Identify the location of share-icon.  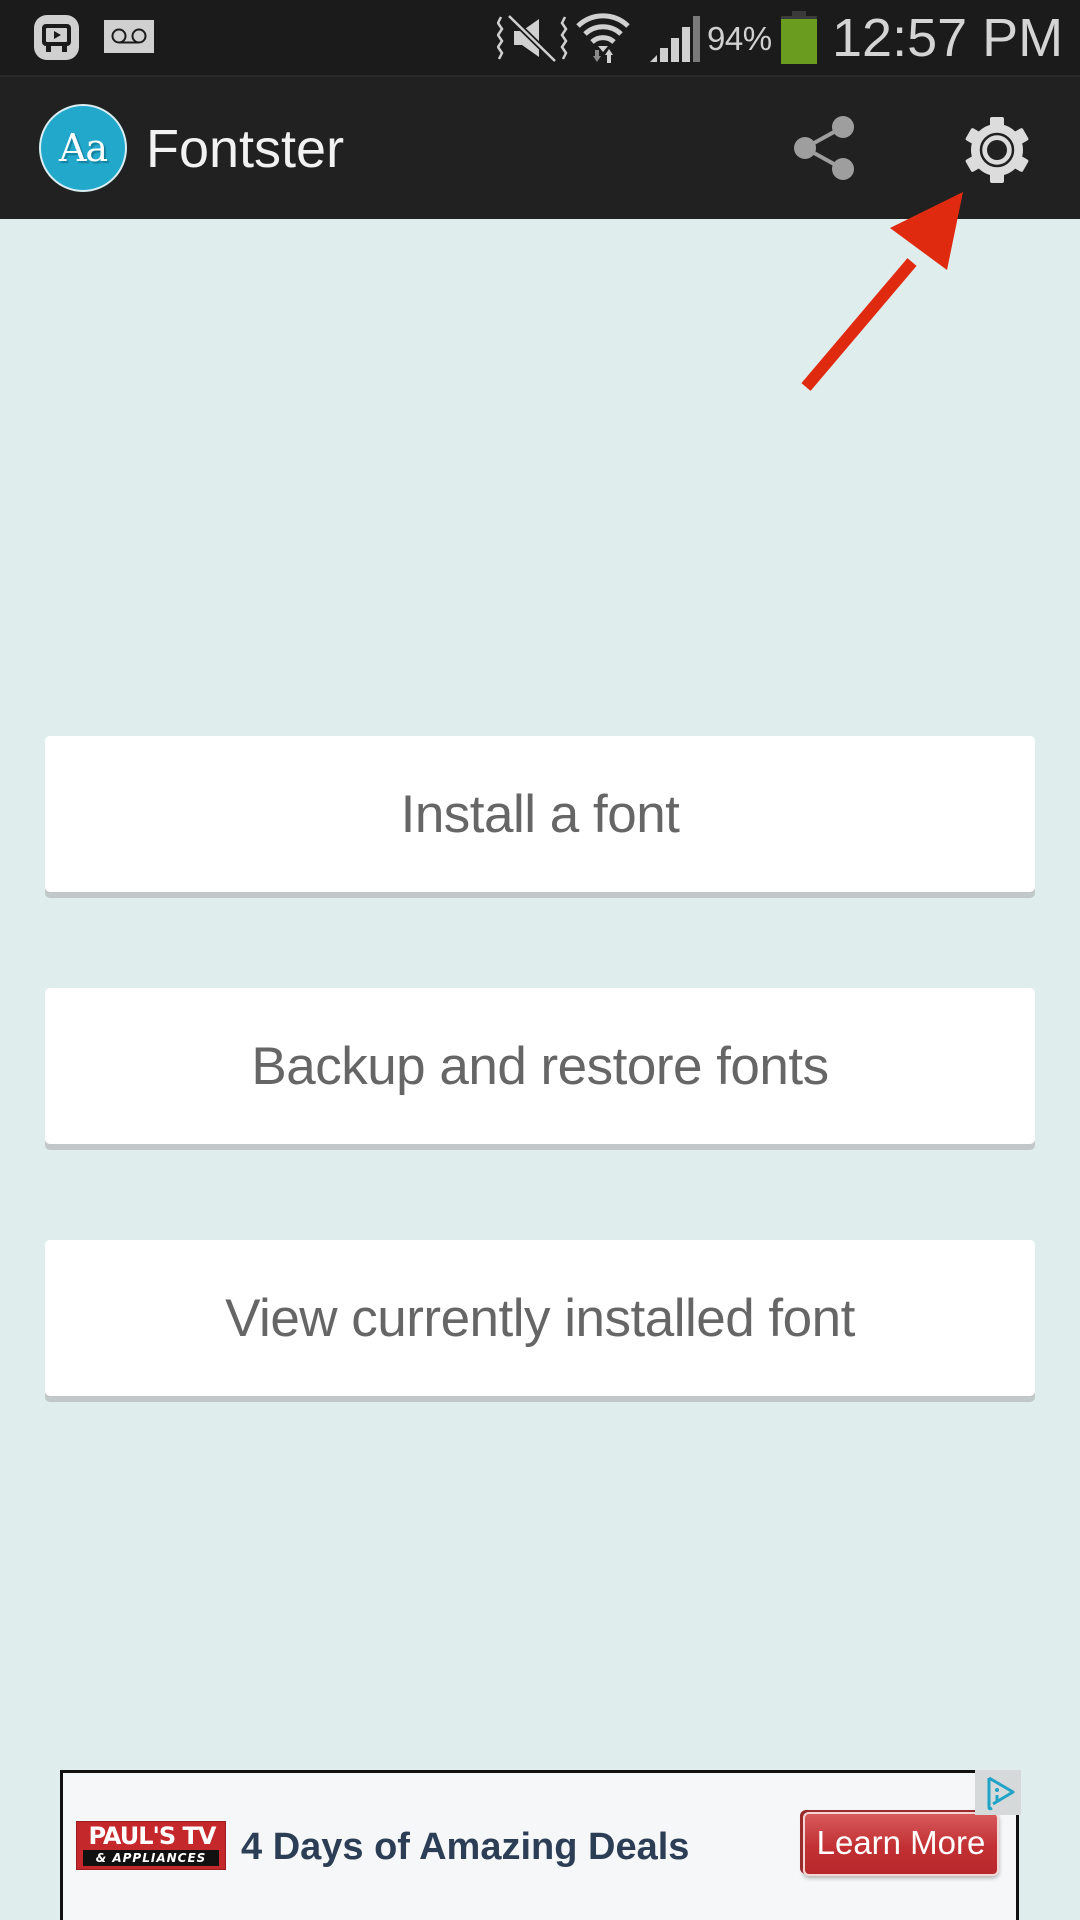
(824, 148).